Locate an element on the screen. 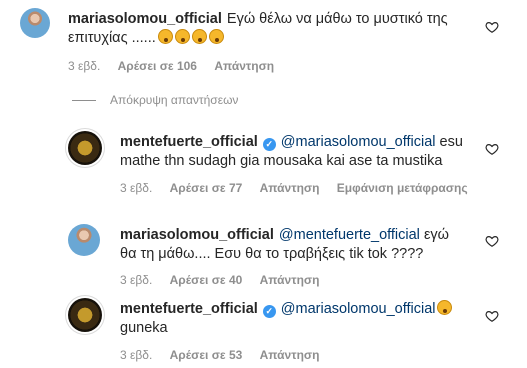 This screenshot has height=368, width=527. hide-replies-label: Απόκρυψη απαντήσεων is located at coordinates (174, 100).